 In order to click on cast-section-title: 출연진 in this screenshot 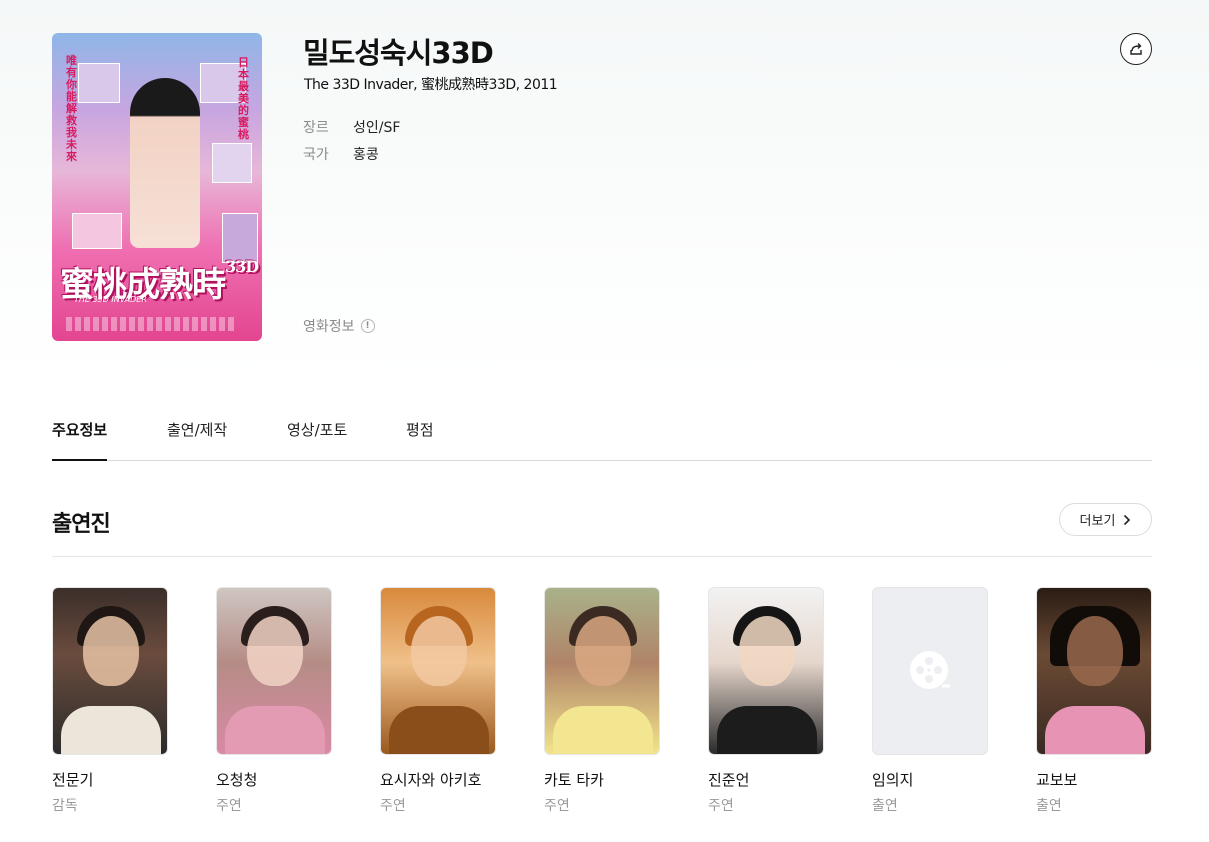, I will do `click(81, 524)`.